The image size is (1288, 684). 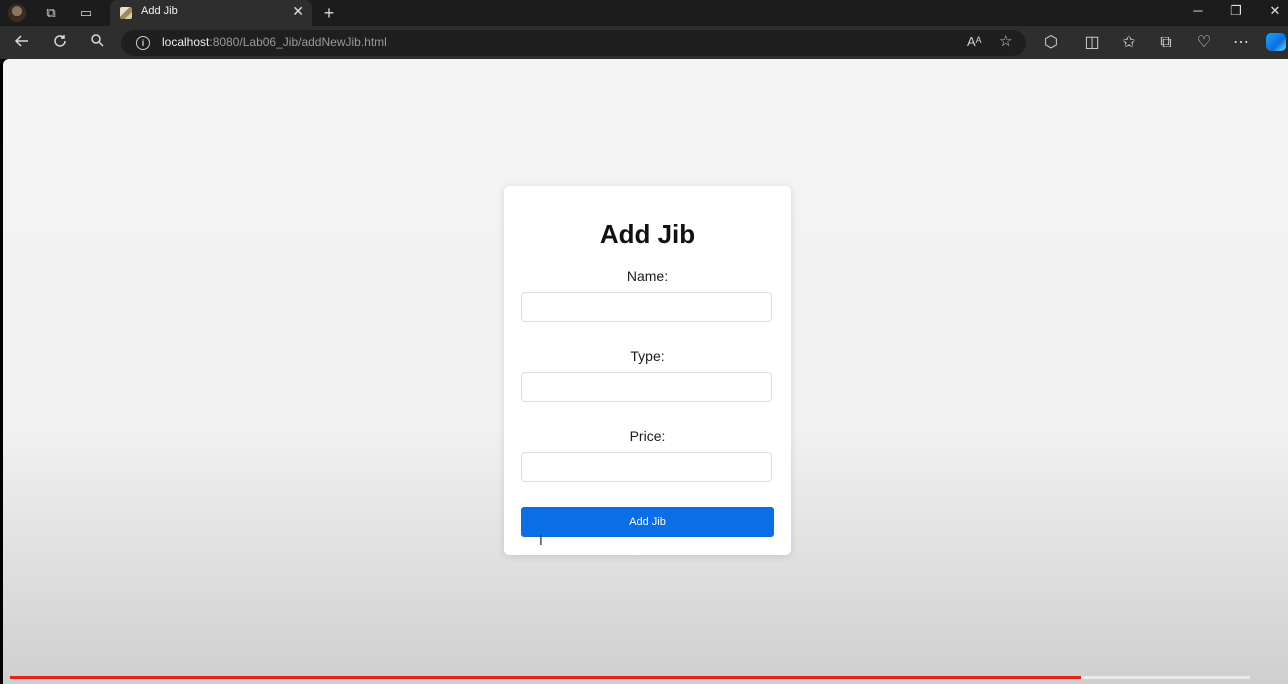 I want to click on new-tab-button: +, so click(x=329, y=13).